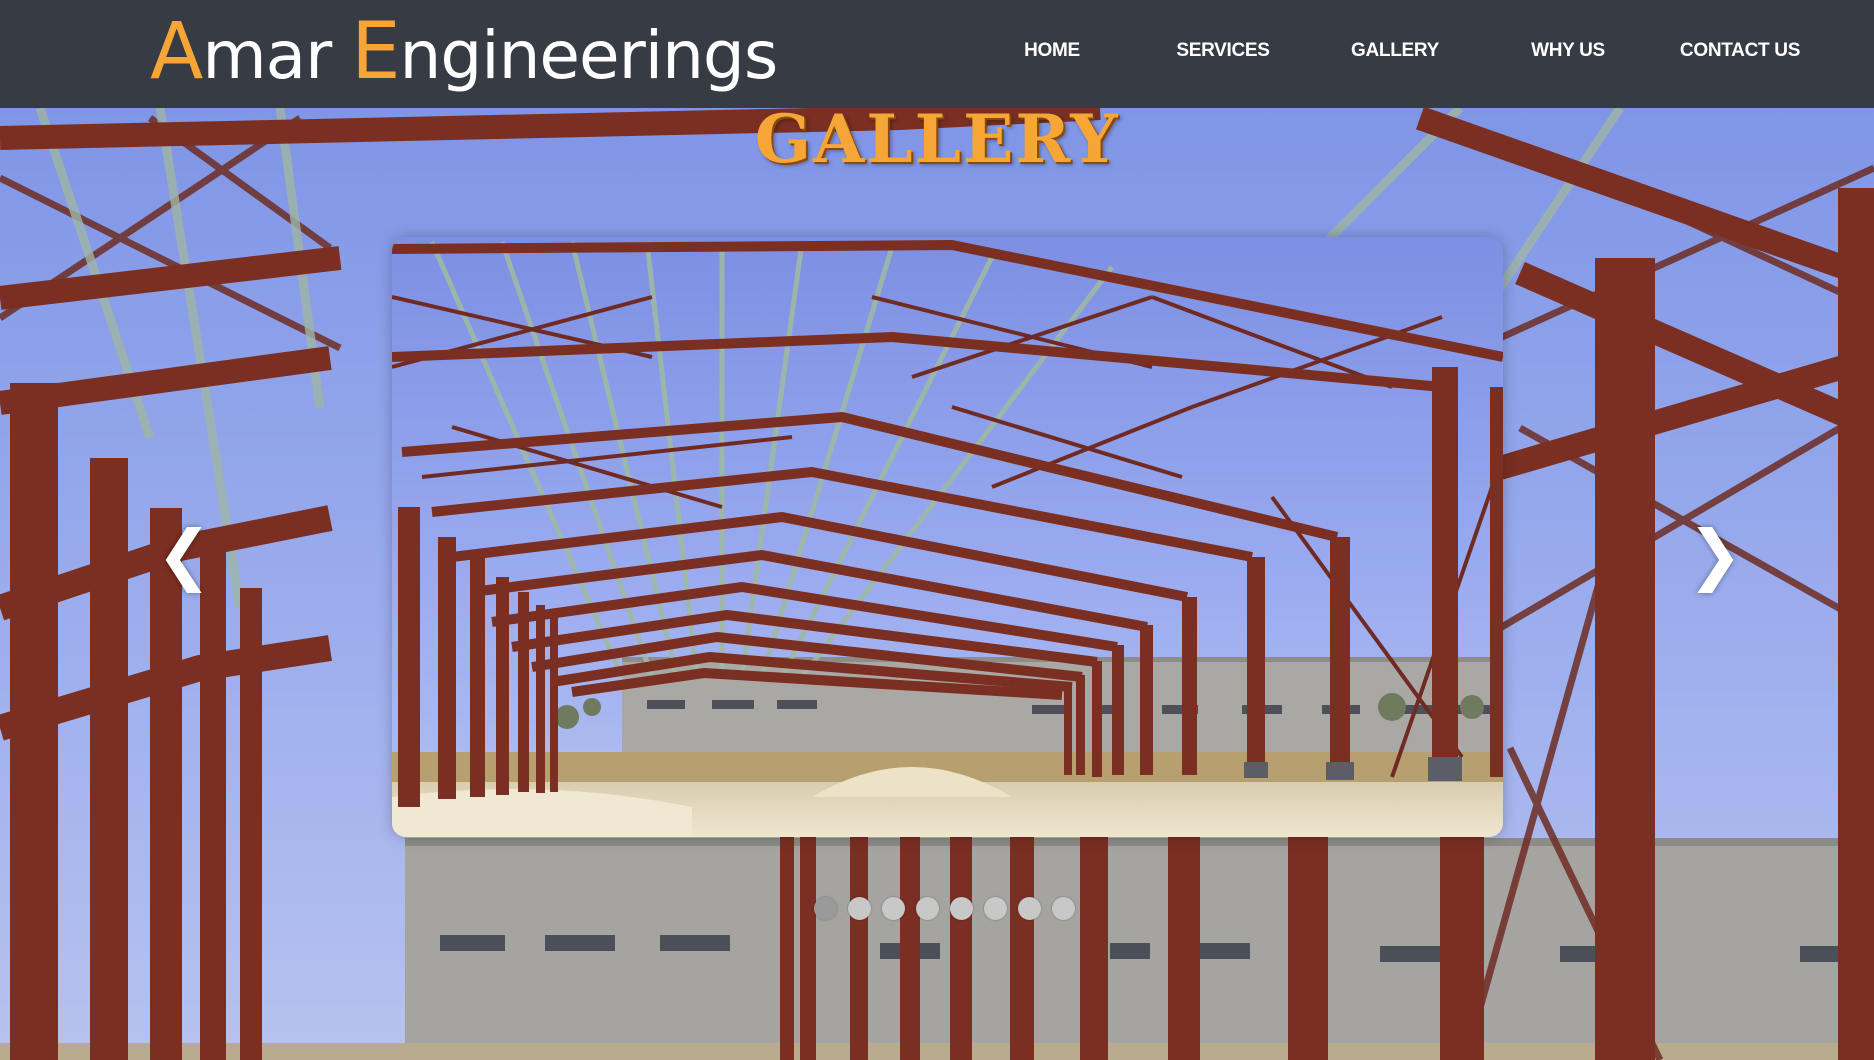 This screenshot has height=1060, width=1874. I want to click on nav-contact-us: CONTACT US, so click(1740, 51).